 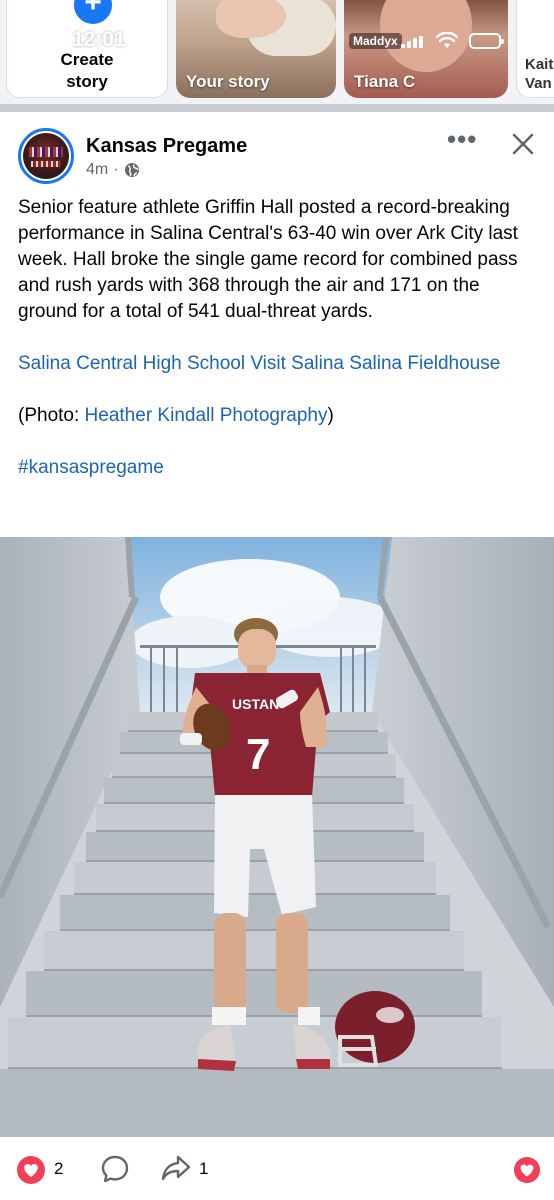 What do you see at coordinates (385, 81) in the screenshot?
I see `story-name: Tiana C` at bounding box center [385, 81].